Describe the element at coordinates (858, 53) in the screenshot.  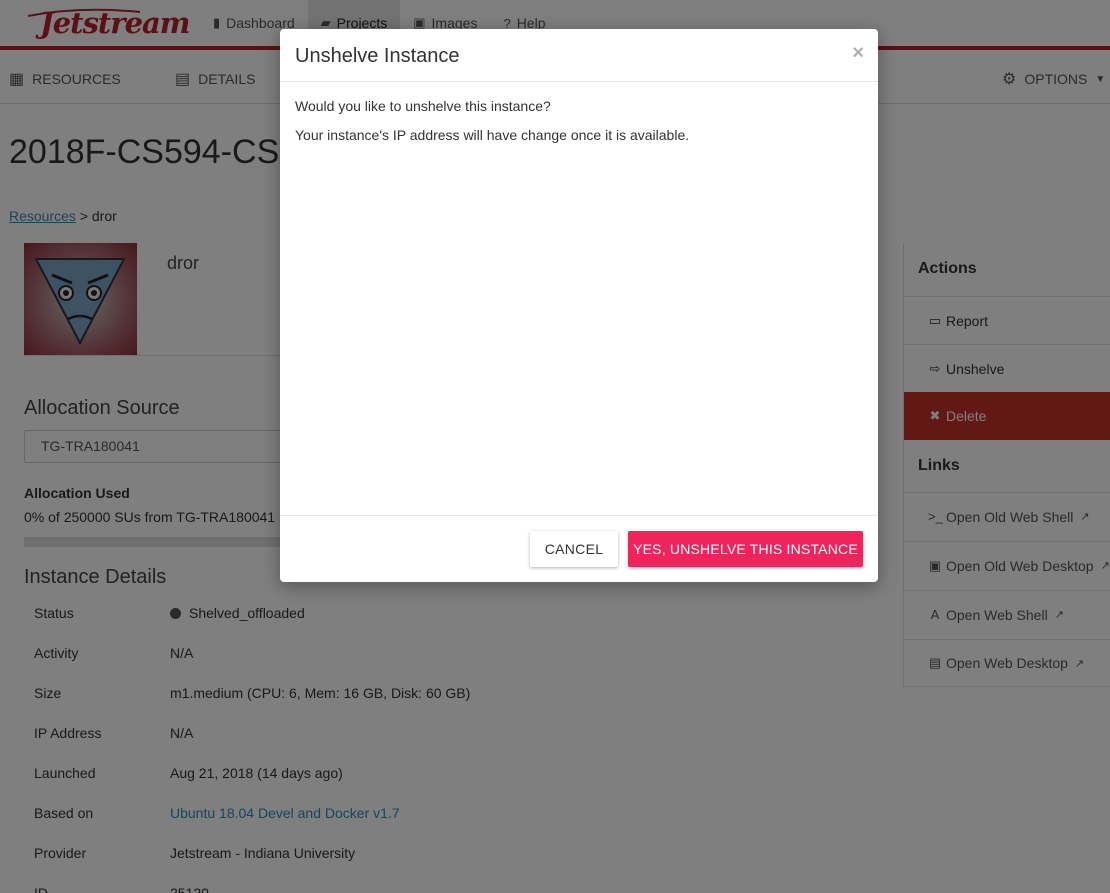
I see `close-icon: ×` at that location.